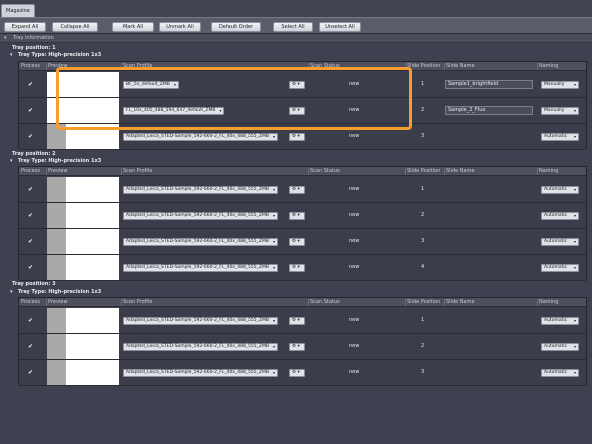 Image resolution: width=592 pixels, height=444 pixels. Describe the element at coordinates (180, 27) in the screenshot. I see `unmark-all-button: Unmark All` at that location.